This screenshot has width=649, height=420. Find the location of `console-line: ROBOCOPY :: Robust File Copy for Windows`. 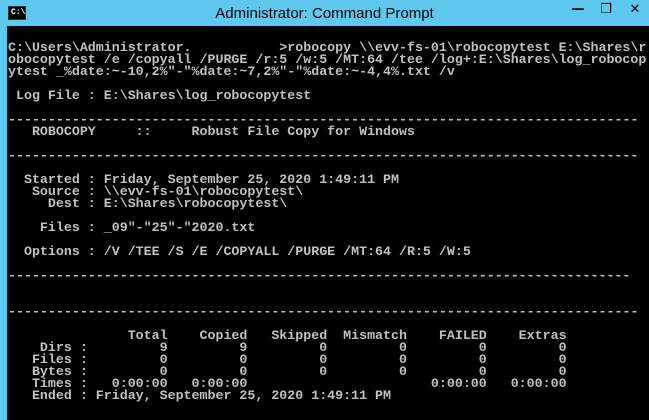

console-line: ROBOCOPY :: Robust File Copy for Windows is located at coordinates (211, 131).